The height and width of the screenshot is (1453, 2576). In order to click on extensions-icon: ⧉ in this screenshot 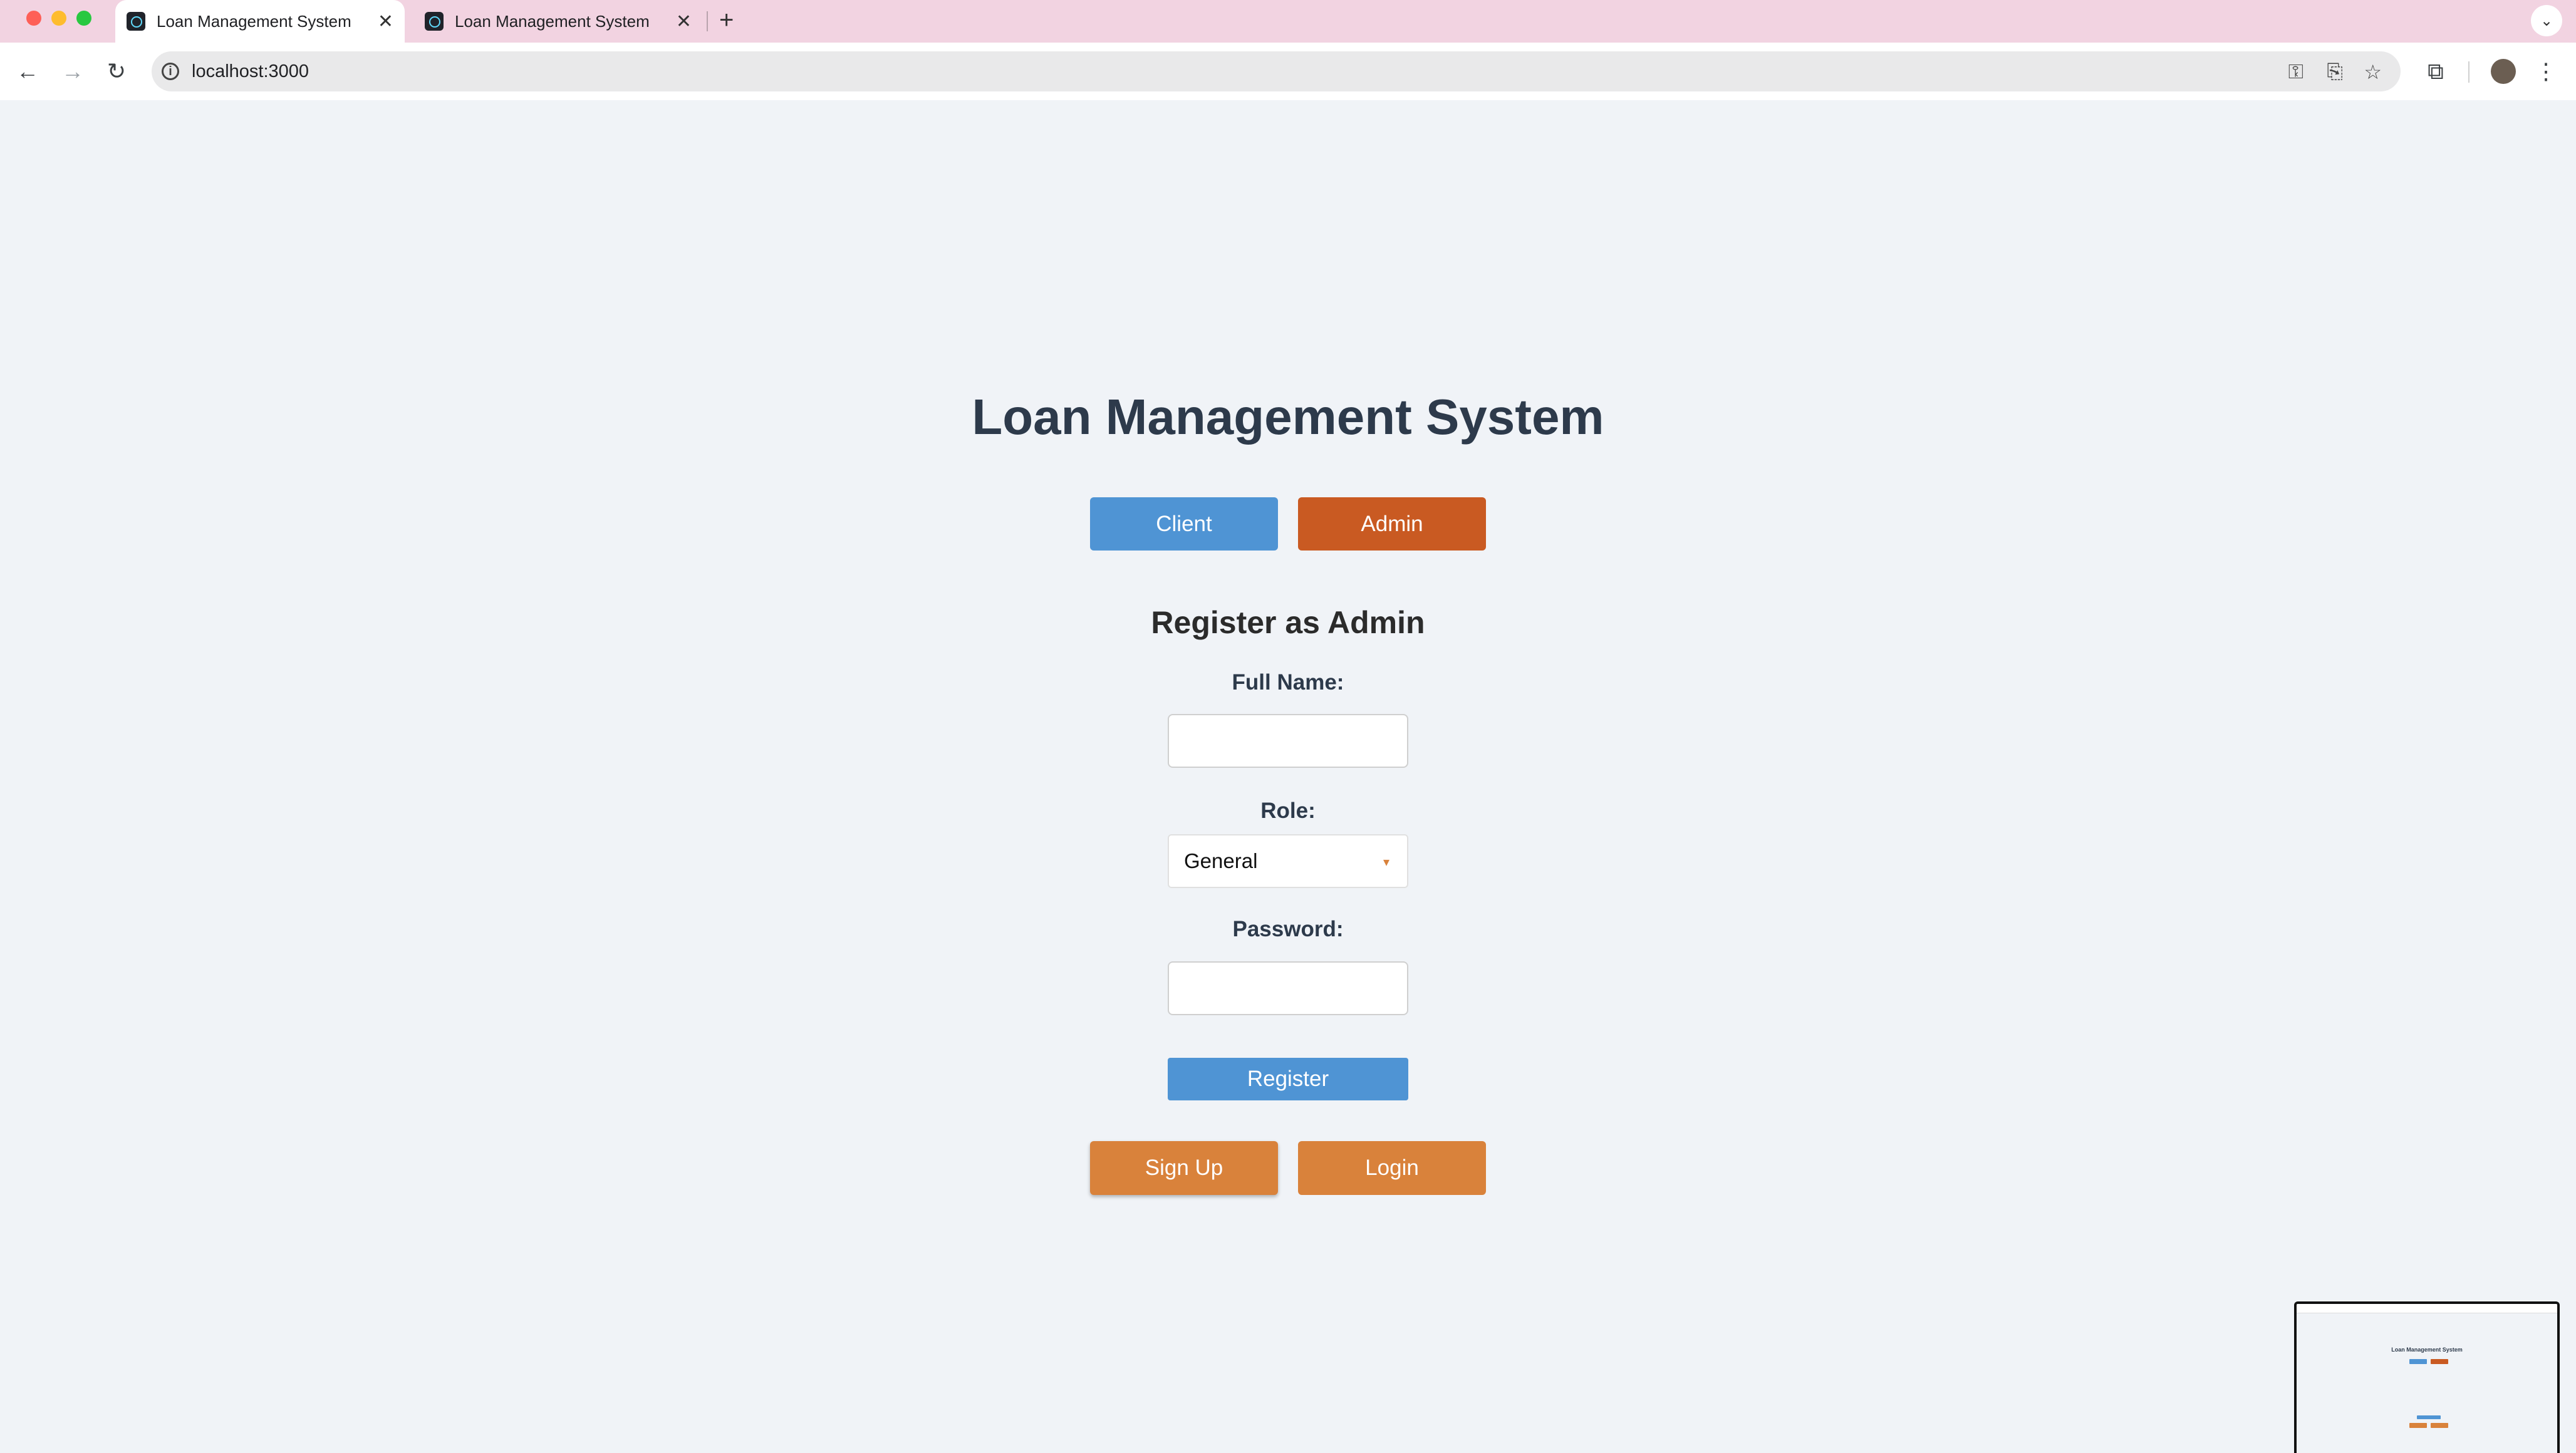, I will do `click(2436, 71)`.